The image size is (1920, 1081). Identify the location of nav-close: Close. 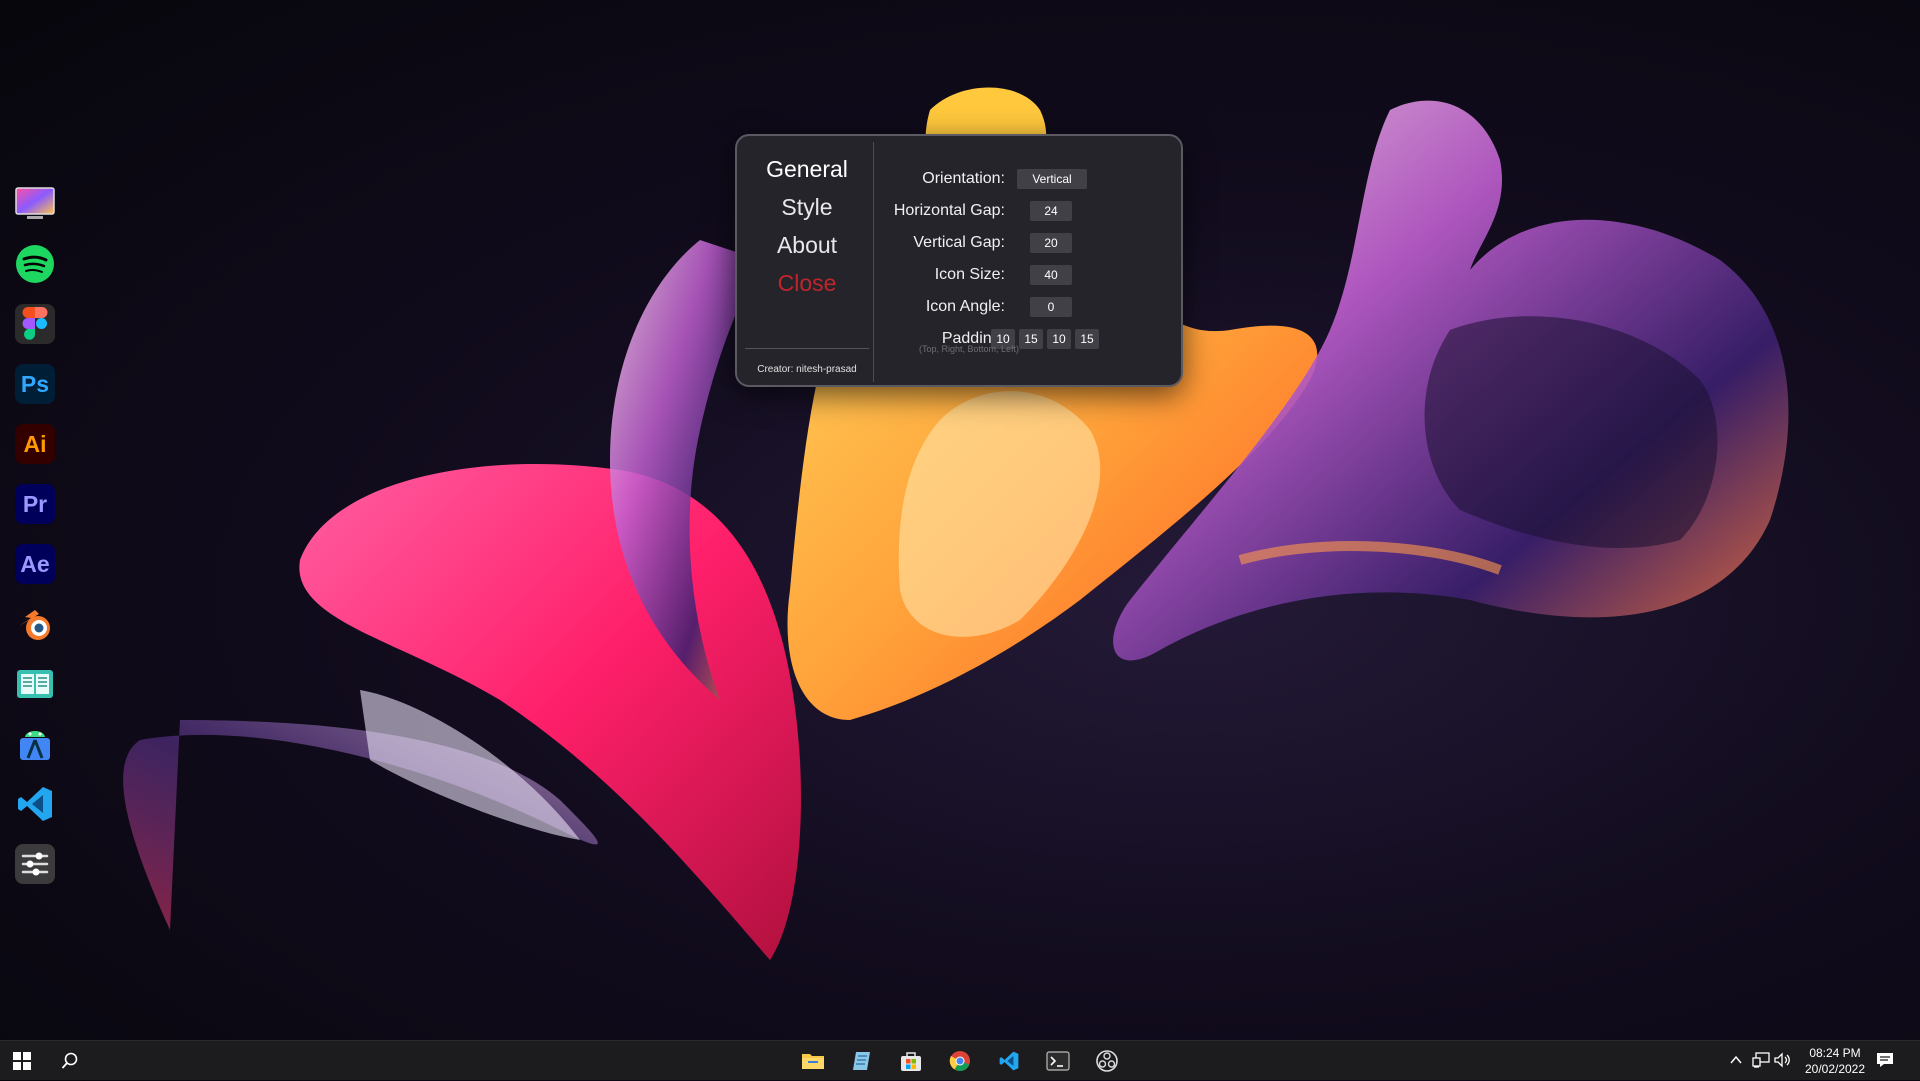
(807, 283).